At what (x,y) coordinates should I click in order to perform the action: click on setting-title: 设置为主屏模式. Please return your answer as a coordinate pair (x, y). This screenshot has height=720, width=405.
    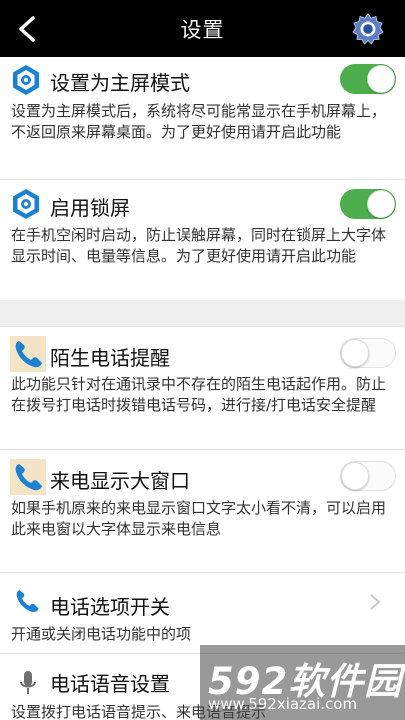
    Looking at the image, I should click on (120, 83).